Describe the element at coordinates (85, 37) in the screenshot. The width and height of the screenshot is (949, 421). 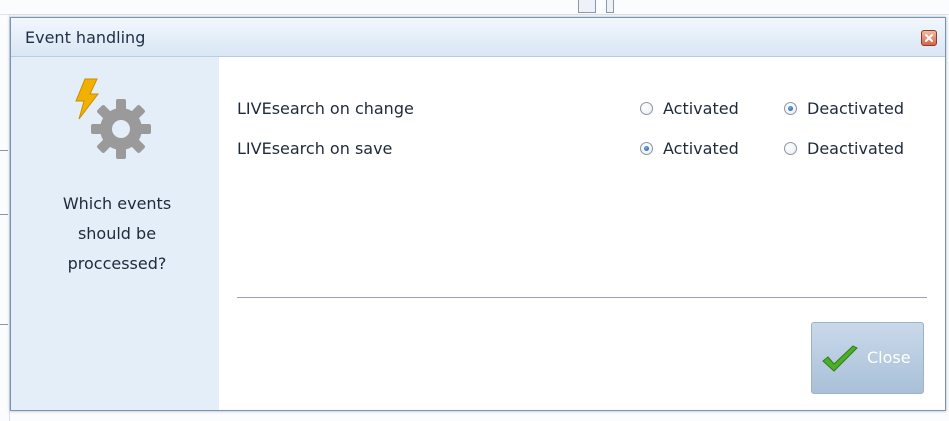
I see `dialog-title: Event handling` at that location.